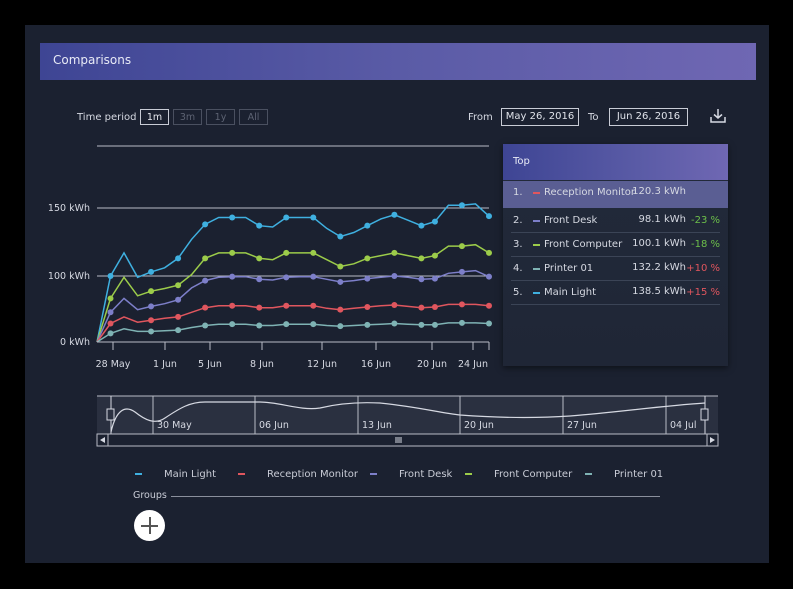 Image resolution: width=793 pixels, height=589 pixels. I want to click on navigator-left-handle, so click(110, 414).